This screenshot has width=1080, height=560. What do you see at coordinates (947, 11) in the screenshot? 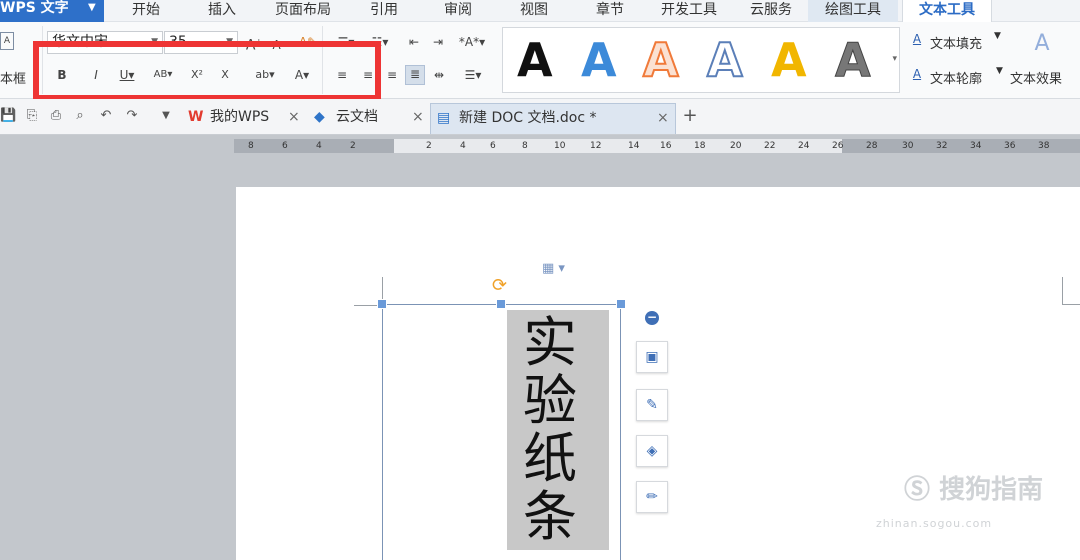
I see `menu-text-tools: 文本工具` at bounding box center [947, 11].